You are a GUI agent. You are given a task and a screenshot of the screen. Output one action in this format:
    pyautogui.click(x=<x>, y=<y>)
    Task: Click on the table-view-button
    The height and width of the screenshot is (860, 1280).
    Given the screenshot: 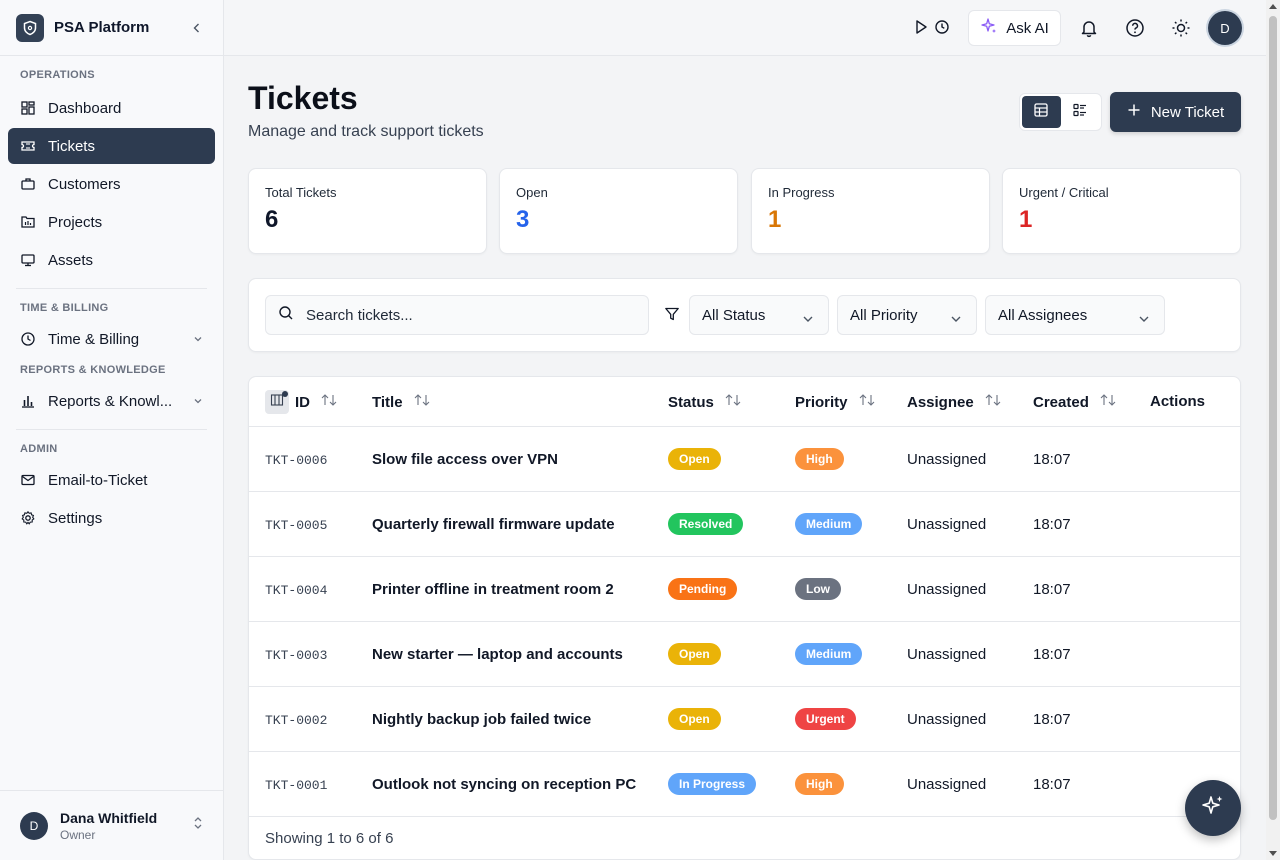 What is the action you would take?
    pyautogui.click(x=1041, y=112)
    